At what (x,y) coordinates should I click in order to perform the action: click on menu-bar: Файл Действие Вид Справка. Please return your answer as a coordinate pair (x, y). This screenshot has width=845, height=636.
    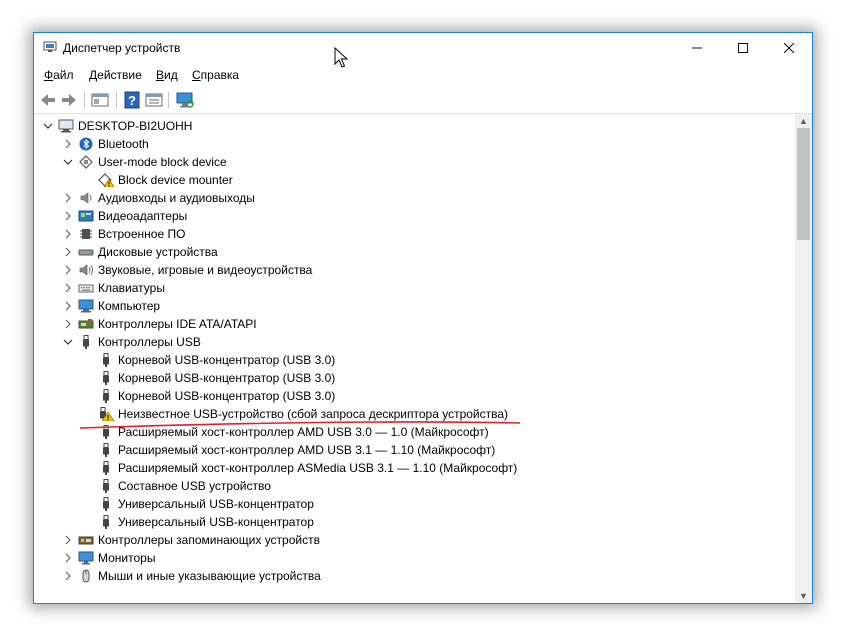
    Looking at the image, I should click on (423, 75).